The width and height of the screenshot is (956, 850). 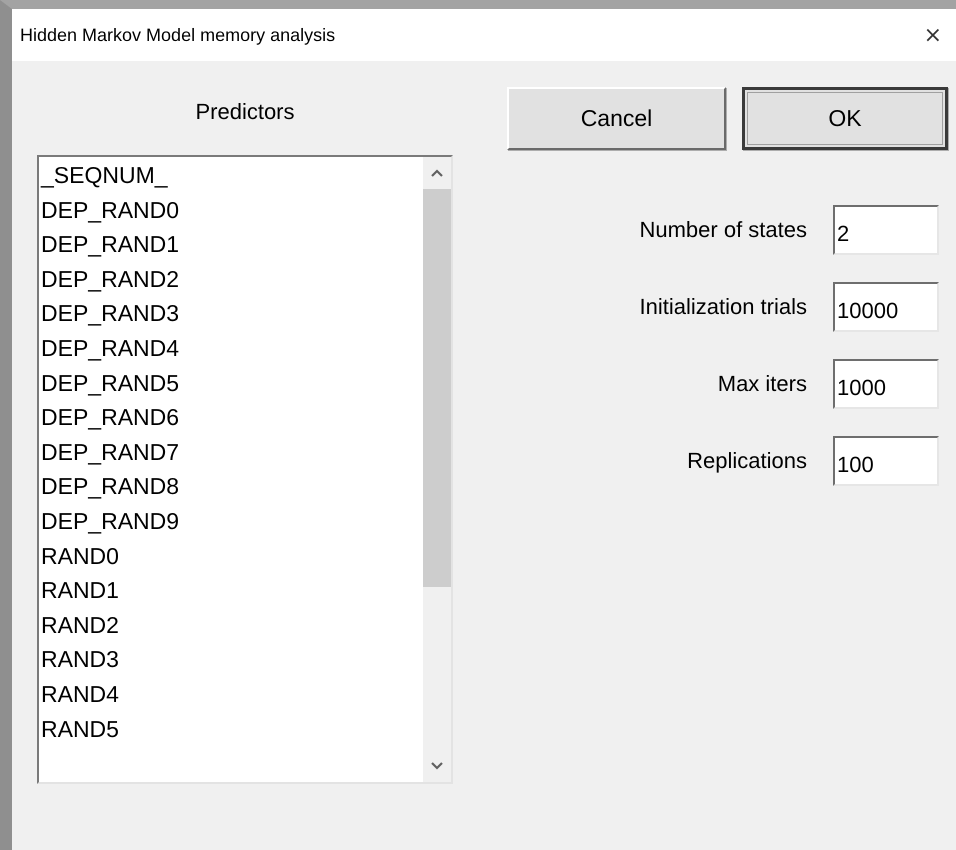 What do you see at coordinates (231, 313) in the screenshot?
I see `list-item: DEP_RAND3` at bounding box center [231, 313].